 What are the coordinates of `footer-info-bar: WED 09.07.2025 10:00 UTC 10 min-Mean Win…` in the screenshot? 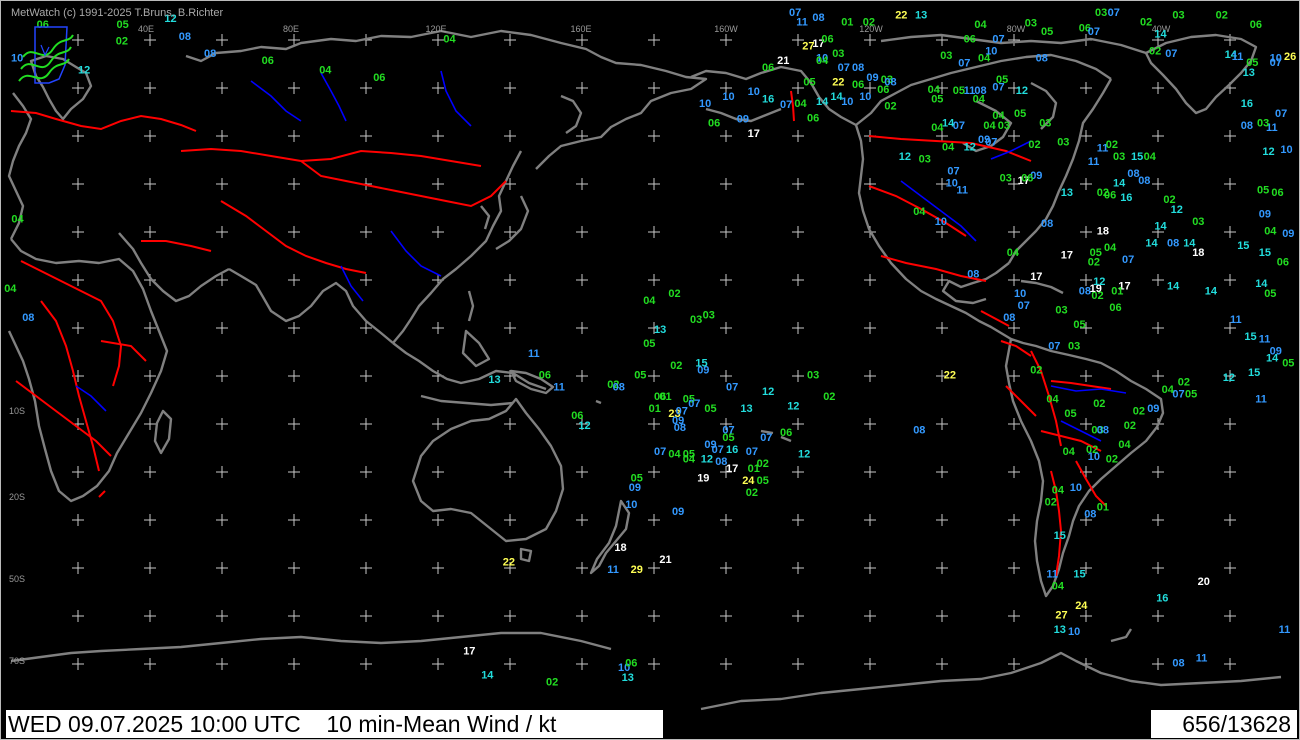 It's located at (334, 724).